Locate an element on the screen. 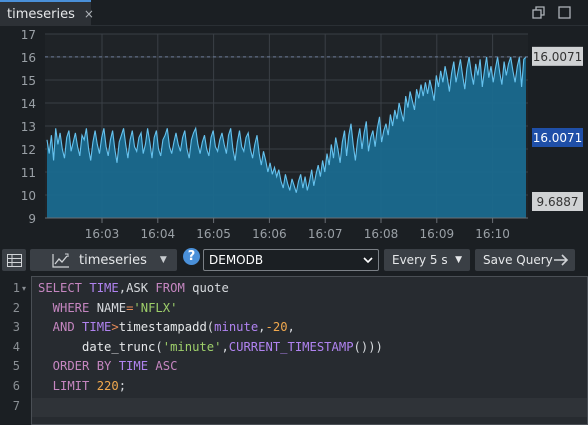  code-line: LIMIT 220; is located at coordinates (82, 386).